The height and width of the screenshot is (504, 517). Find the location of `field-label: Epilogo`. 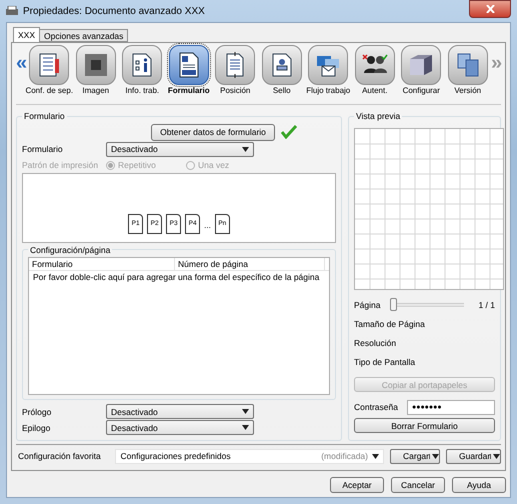

field-label: Epilogo is located at coordinates (37, 428).